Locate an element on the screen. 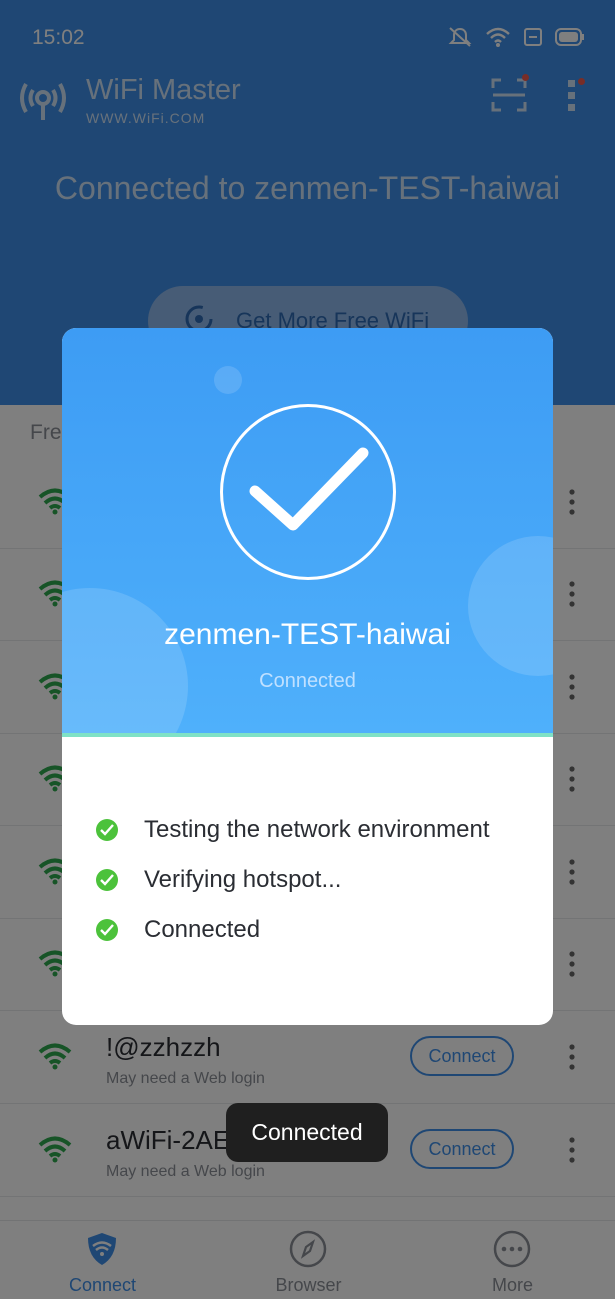 This screenshot has height=1299, width=615. step-text: Testing the network environment is located at coordinates (317, 829).